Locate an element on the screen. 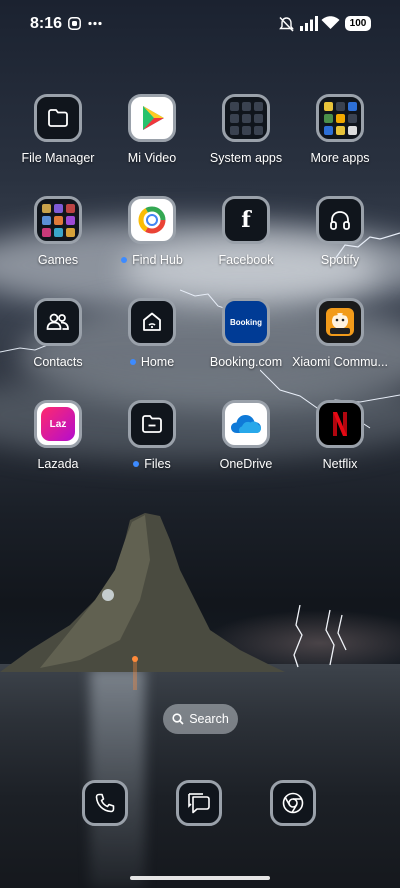  lightning-bolt is located at coordinates (320, 636).